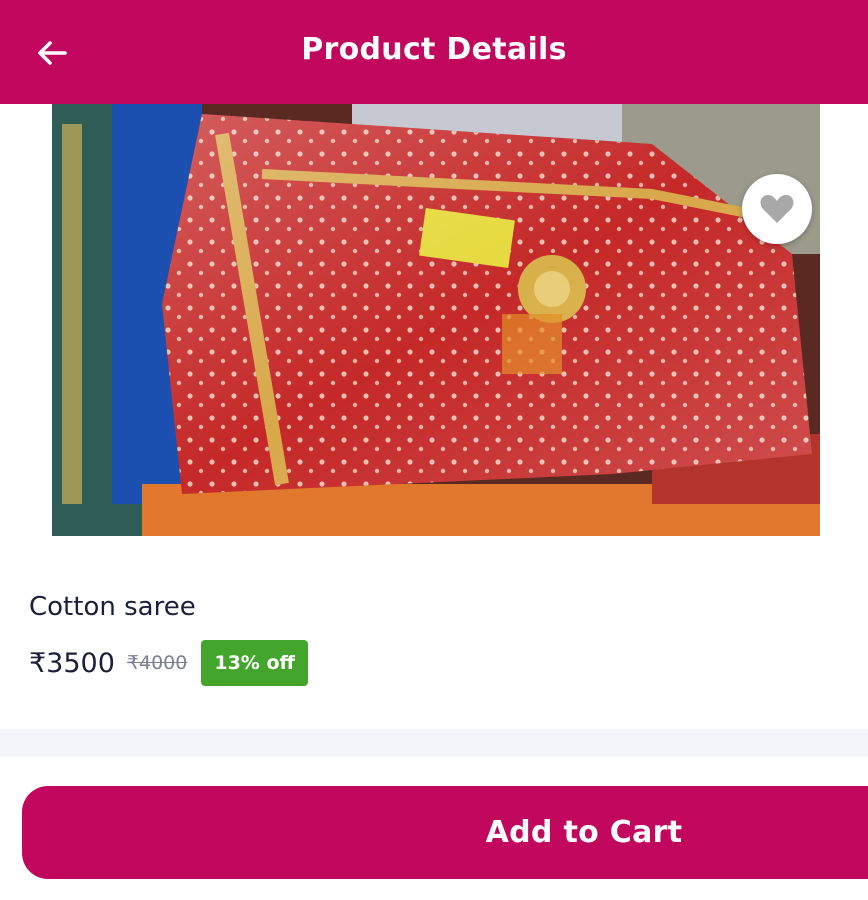  Describe the element at coordinates (72, 663) in the screenshot. I see `sale-price: ₹3500` at that location.